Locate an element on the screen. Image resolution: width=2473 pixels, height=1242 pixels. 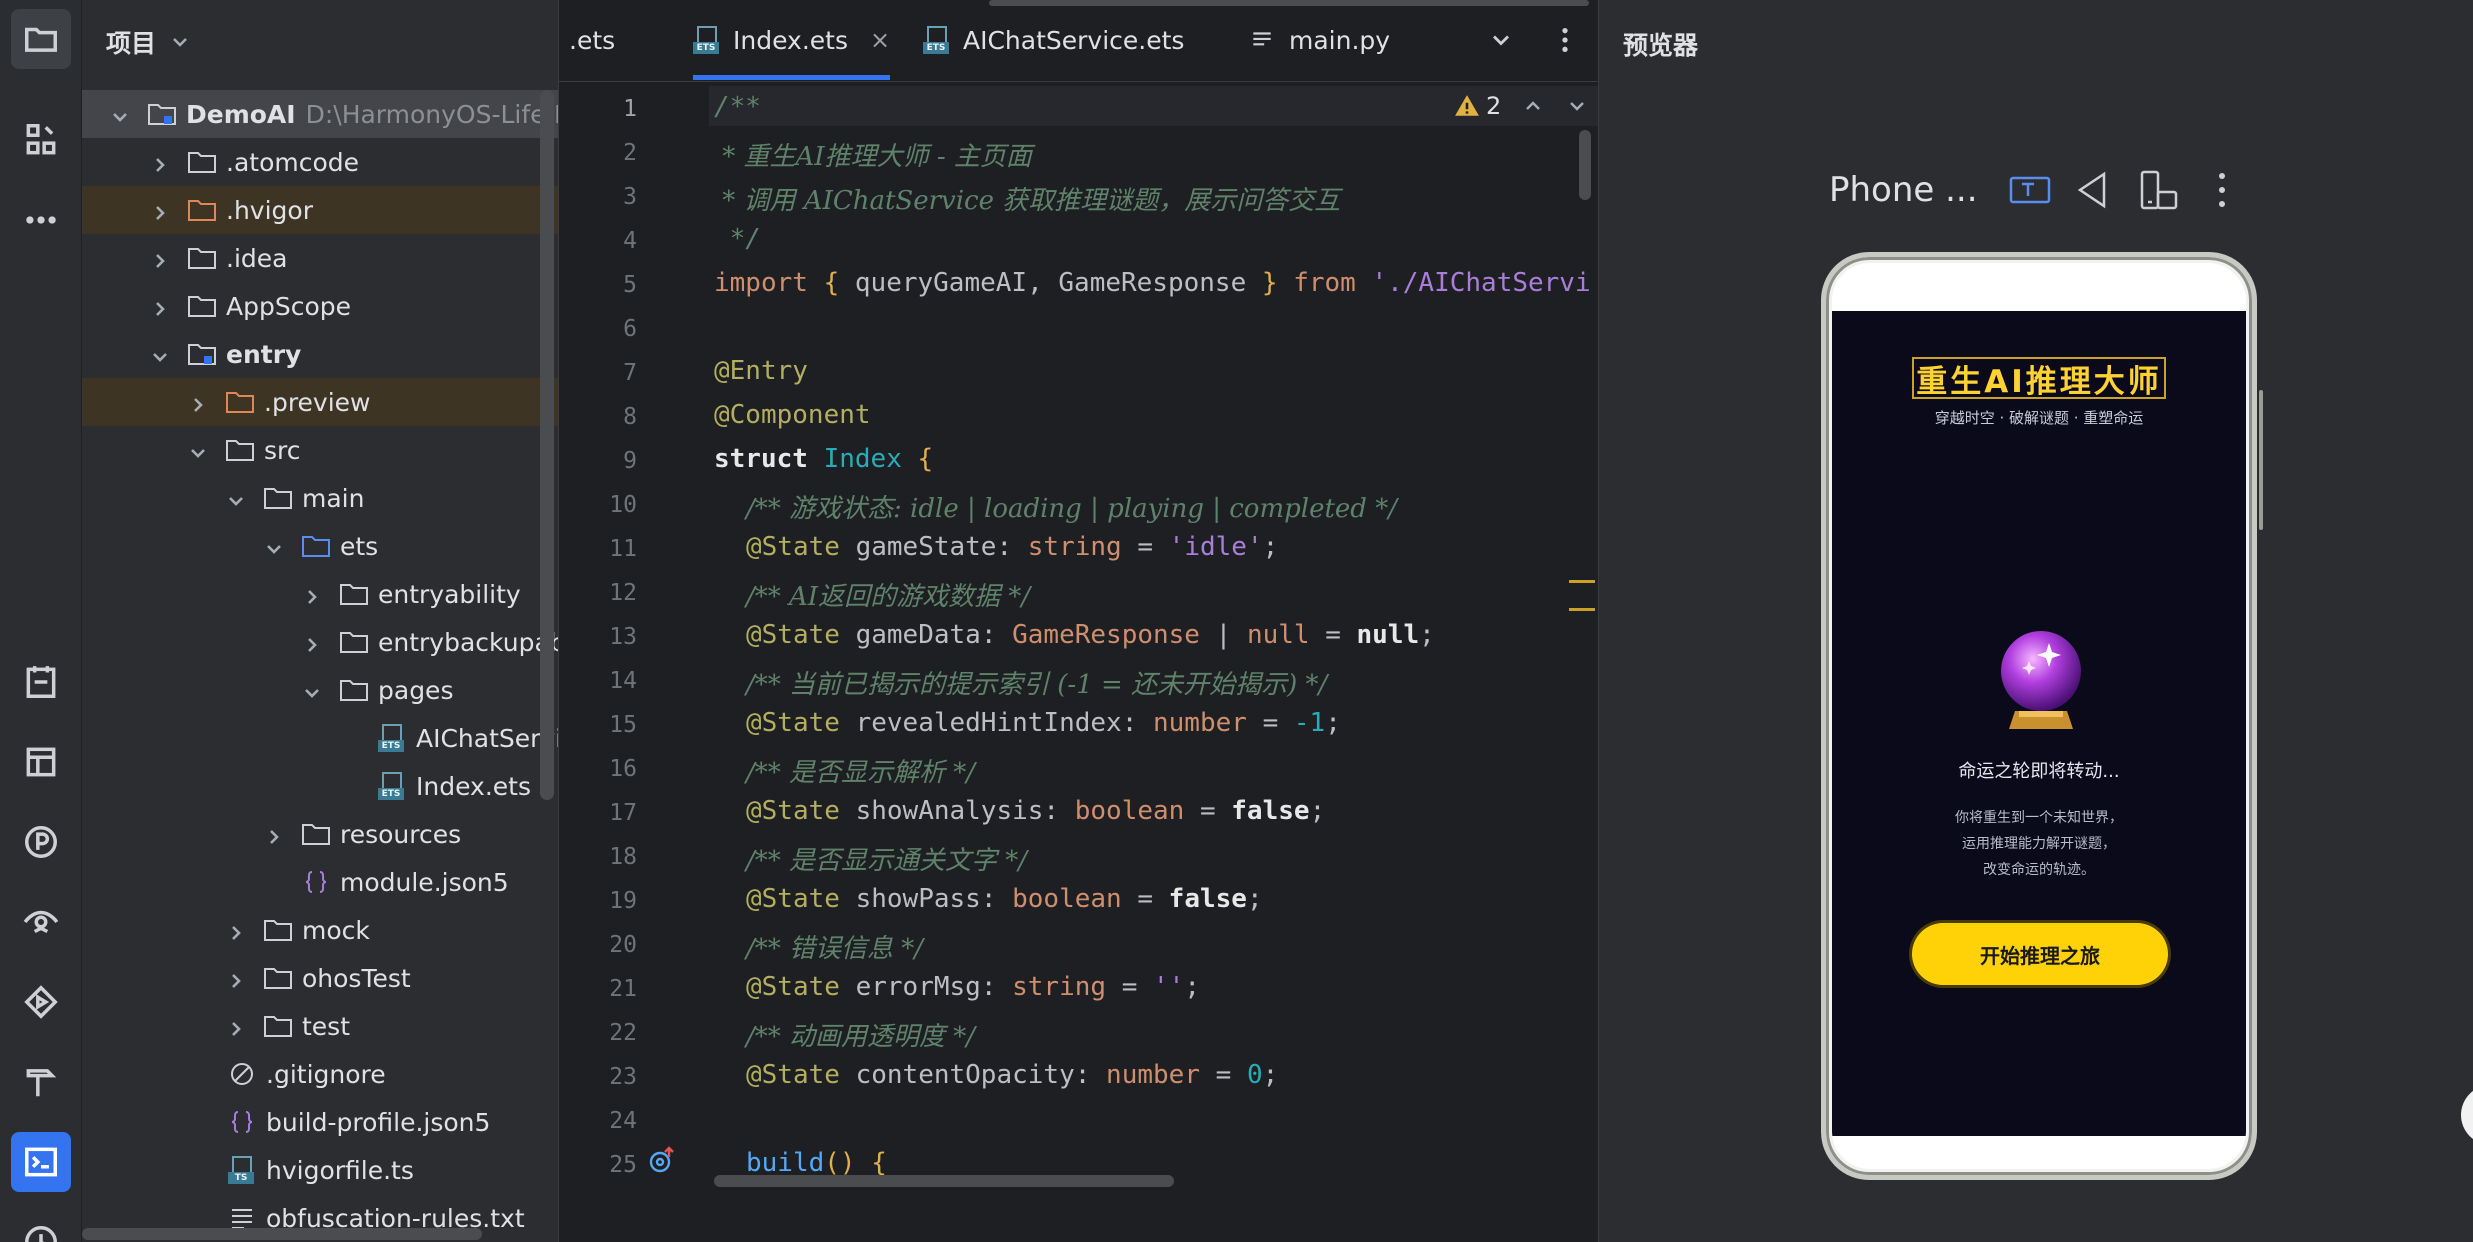
tree-item-entrybackupability: entrybackupabil is located at coordinates (320, 642).